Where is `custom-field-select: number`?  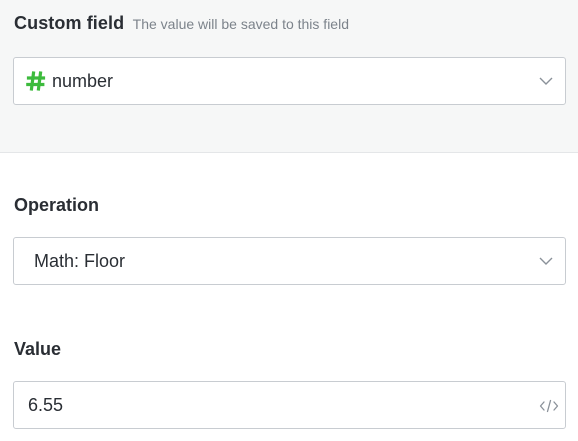
custom-field-select: number is located at coordinates (289, 81).